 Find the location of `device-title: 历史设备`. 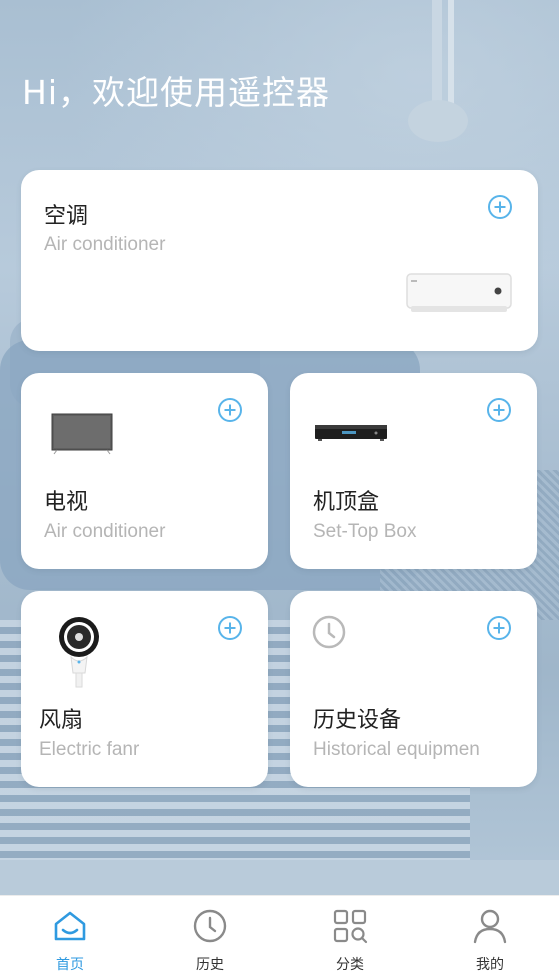

device-title: 历史设备 is located at coordinates (357, 720).